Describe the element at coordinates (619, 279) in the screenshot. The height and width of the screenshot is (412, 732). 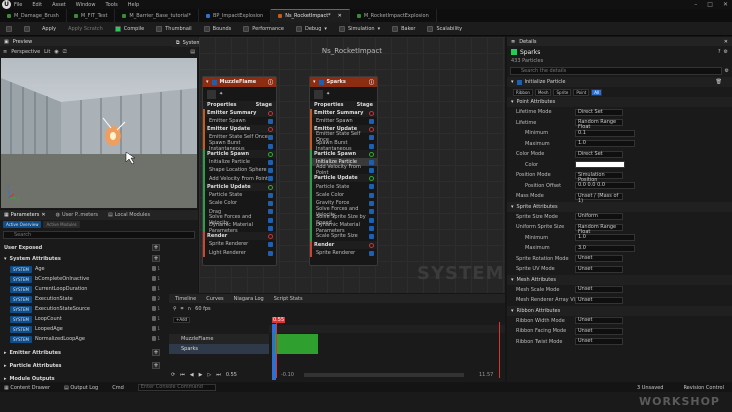
I see `details-section: ▾ Mesh Attributes` at that location.